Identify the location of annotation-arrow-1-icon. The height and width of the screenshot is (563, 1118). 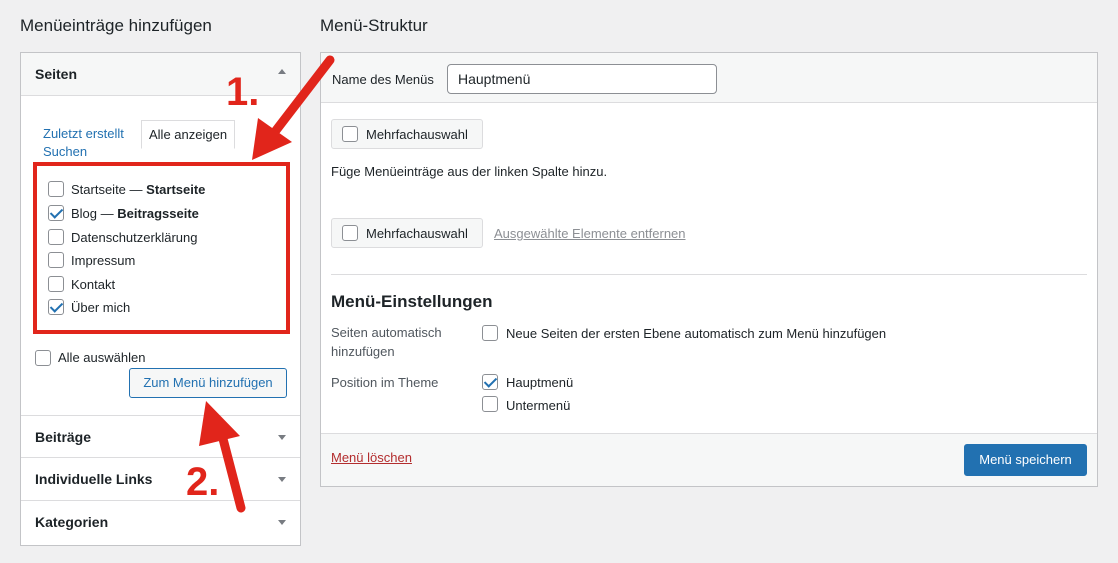
(293, 107).